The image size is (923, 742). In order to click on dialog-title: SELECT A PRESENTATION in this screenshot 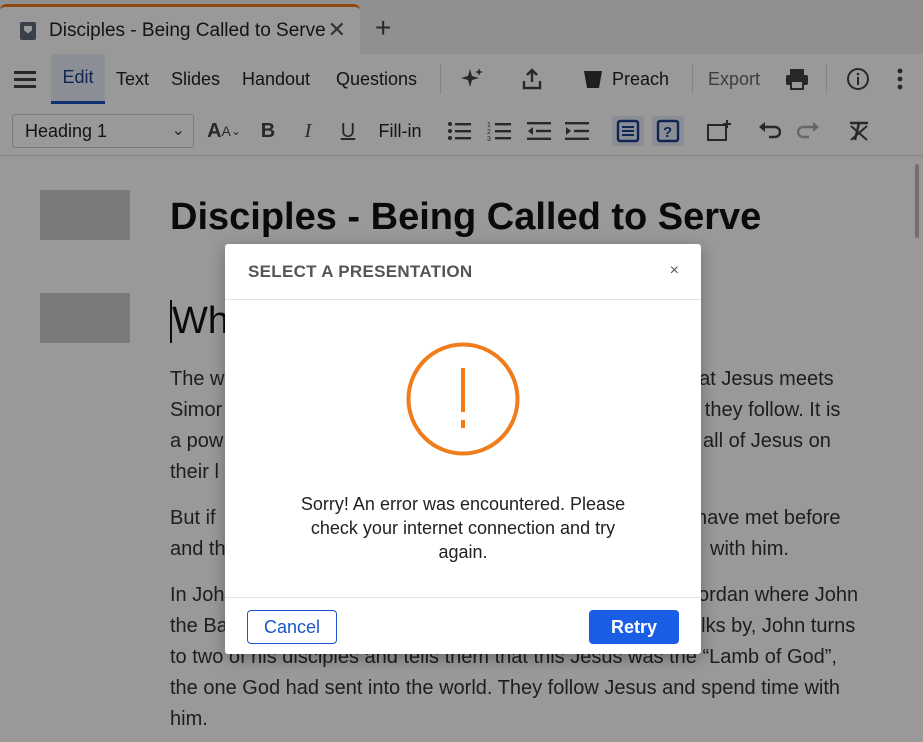, I will do `click(360, 271)`.